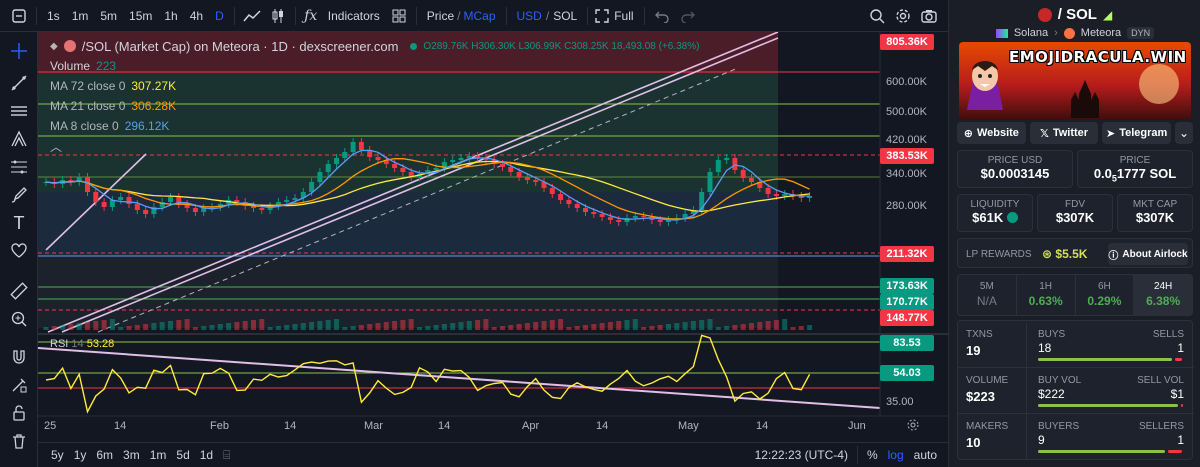  What do you see at coordinates (19, 167) in the screenshot?
I see `fib-tools-icon` at bounding box center [19, 167].